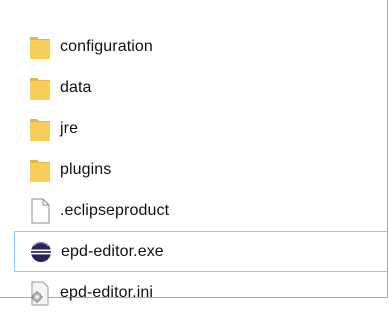 Image resolution: width=389 pixels, height=323 pixels. I want to click on list-item-plugins: plugins, so click(204, 169).